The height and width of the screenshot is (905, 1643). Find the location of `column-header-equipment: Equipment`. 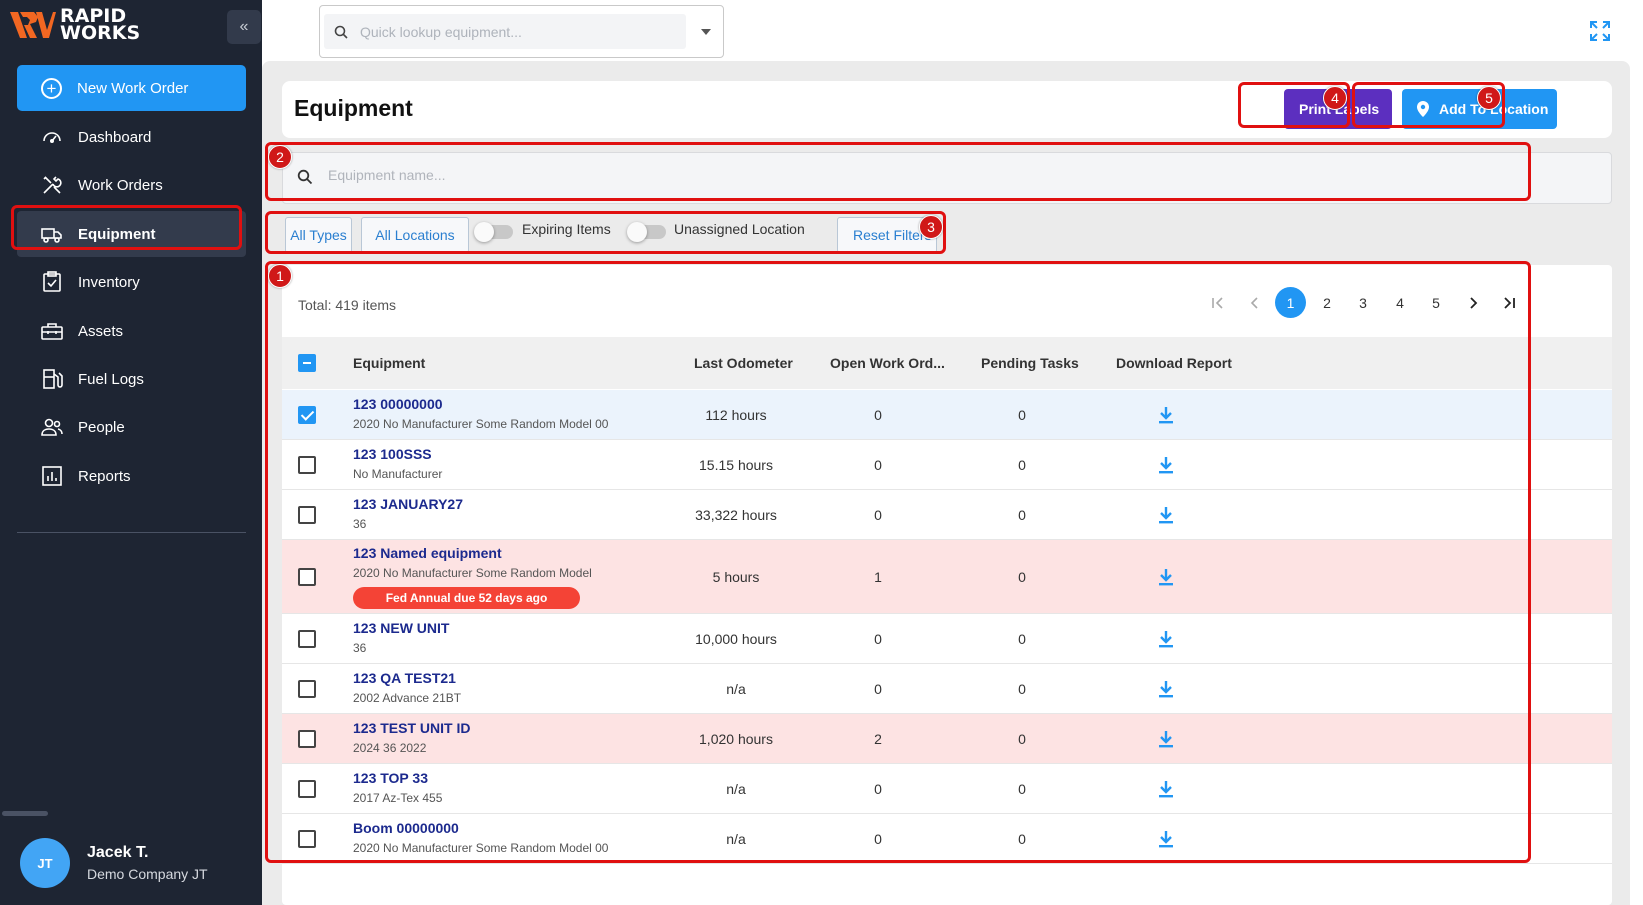

column-header-equipment: Equipment is located at coordinates (389, 363).